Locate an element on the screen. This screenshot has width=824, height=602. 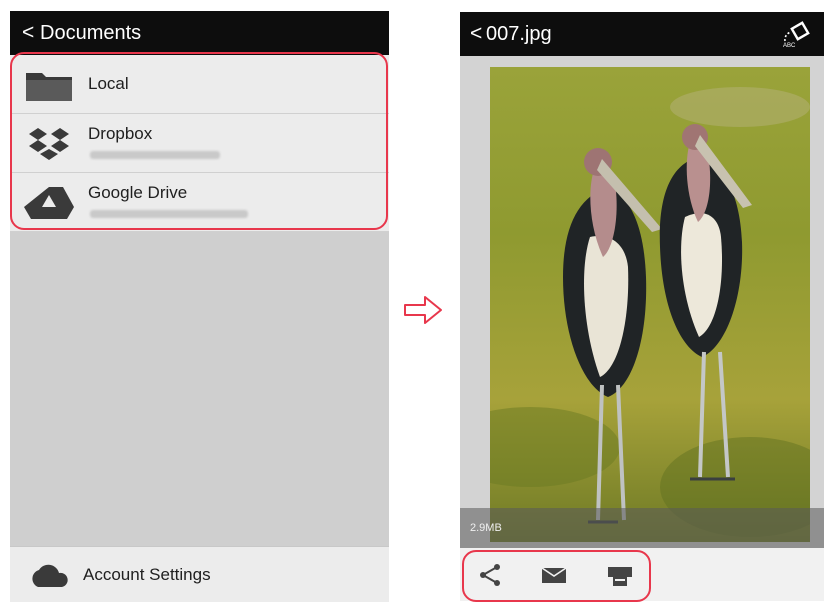
account-settings-row: Account Settings is located at coordinates (199, 574).